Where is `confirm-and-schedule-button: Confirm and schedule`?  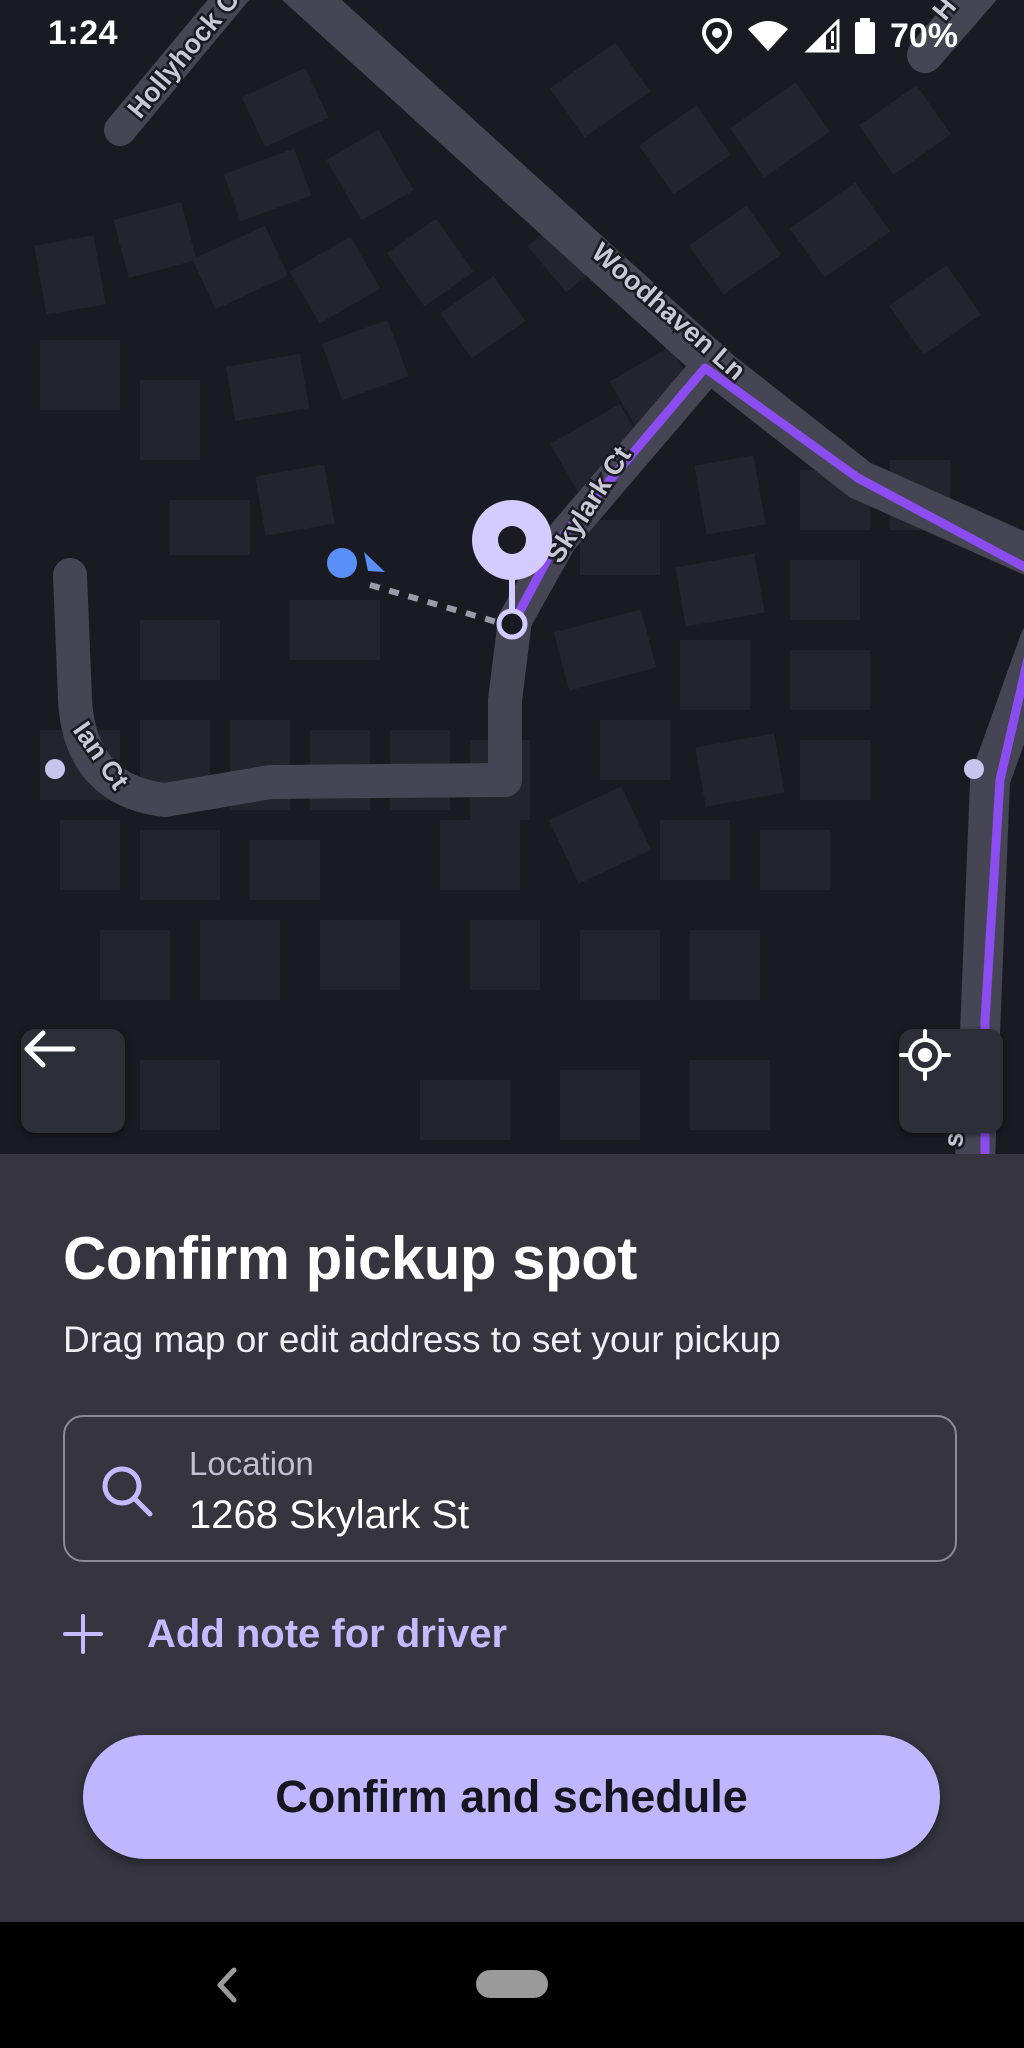 confirm-and-schedule-button: Confirm and schedule is located at coordinates (511, 1797).